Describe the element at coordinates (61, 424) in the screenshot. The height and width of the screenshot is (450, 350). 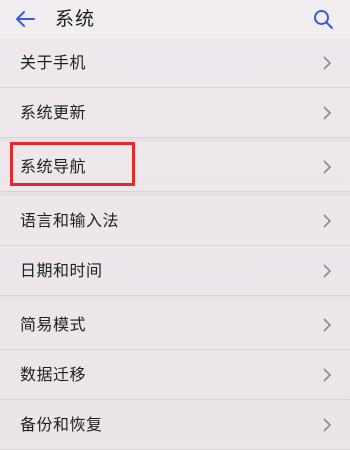
I see `settings-item-label: 备份和恢复` at that location.